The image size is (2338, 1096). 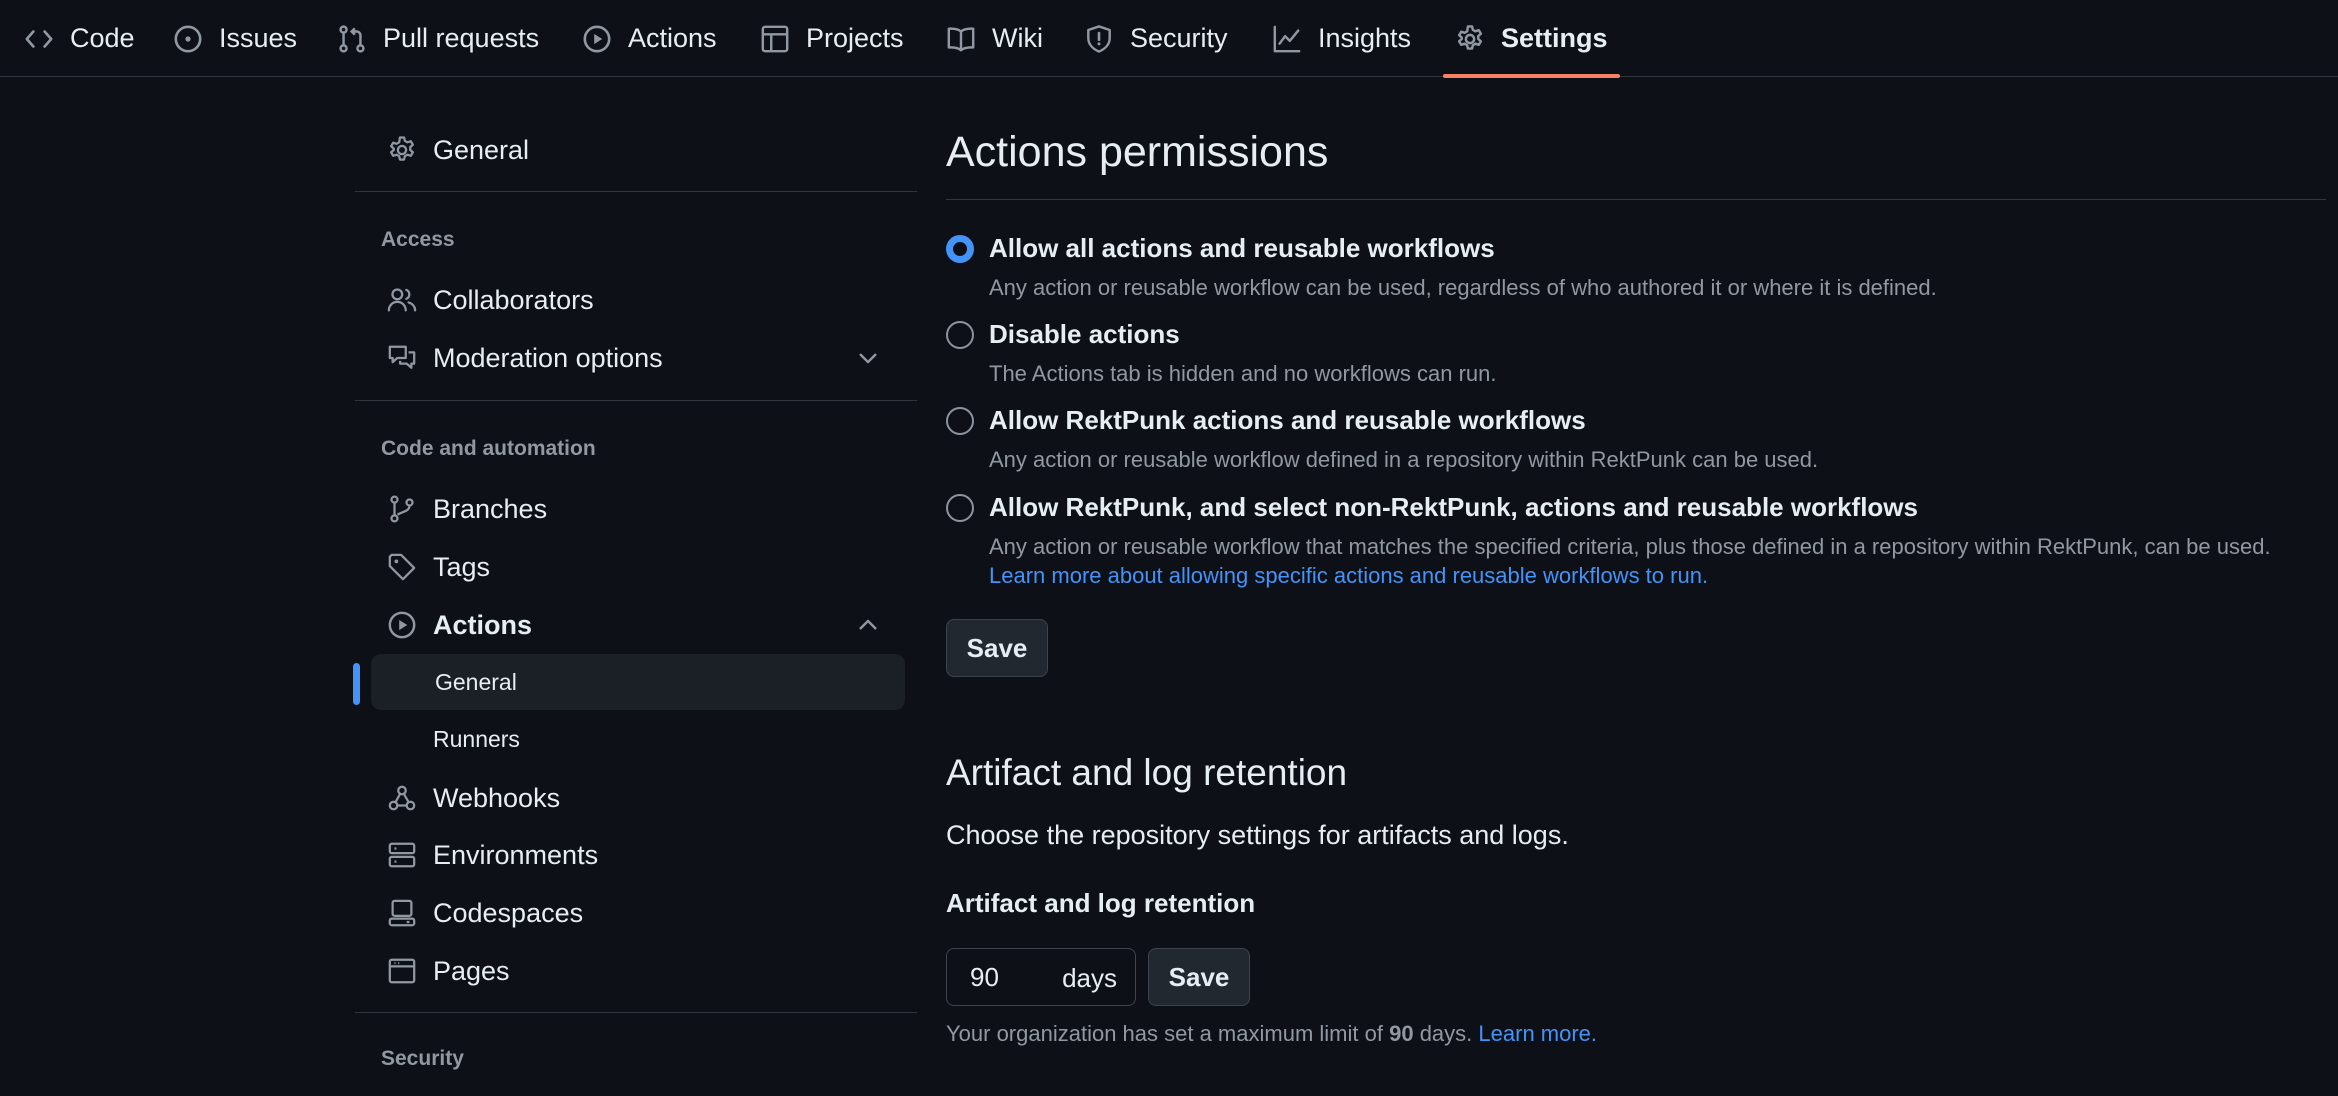 What do you see at coordinates (868, 625) in the screenshot?
I see `chevron-up-icon` at bounding box center [868, 625].